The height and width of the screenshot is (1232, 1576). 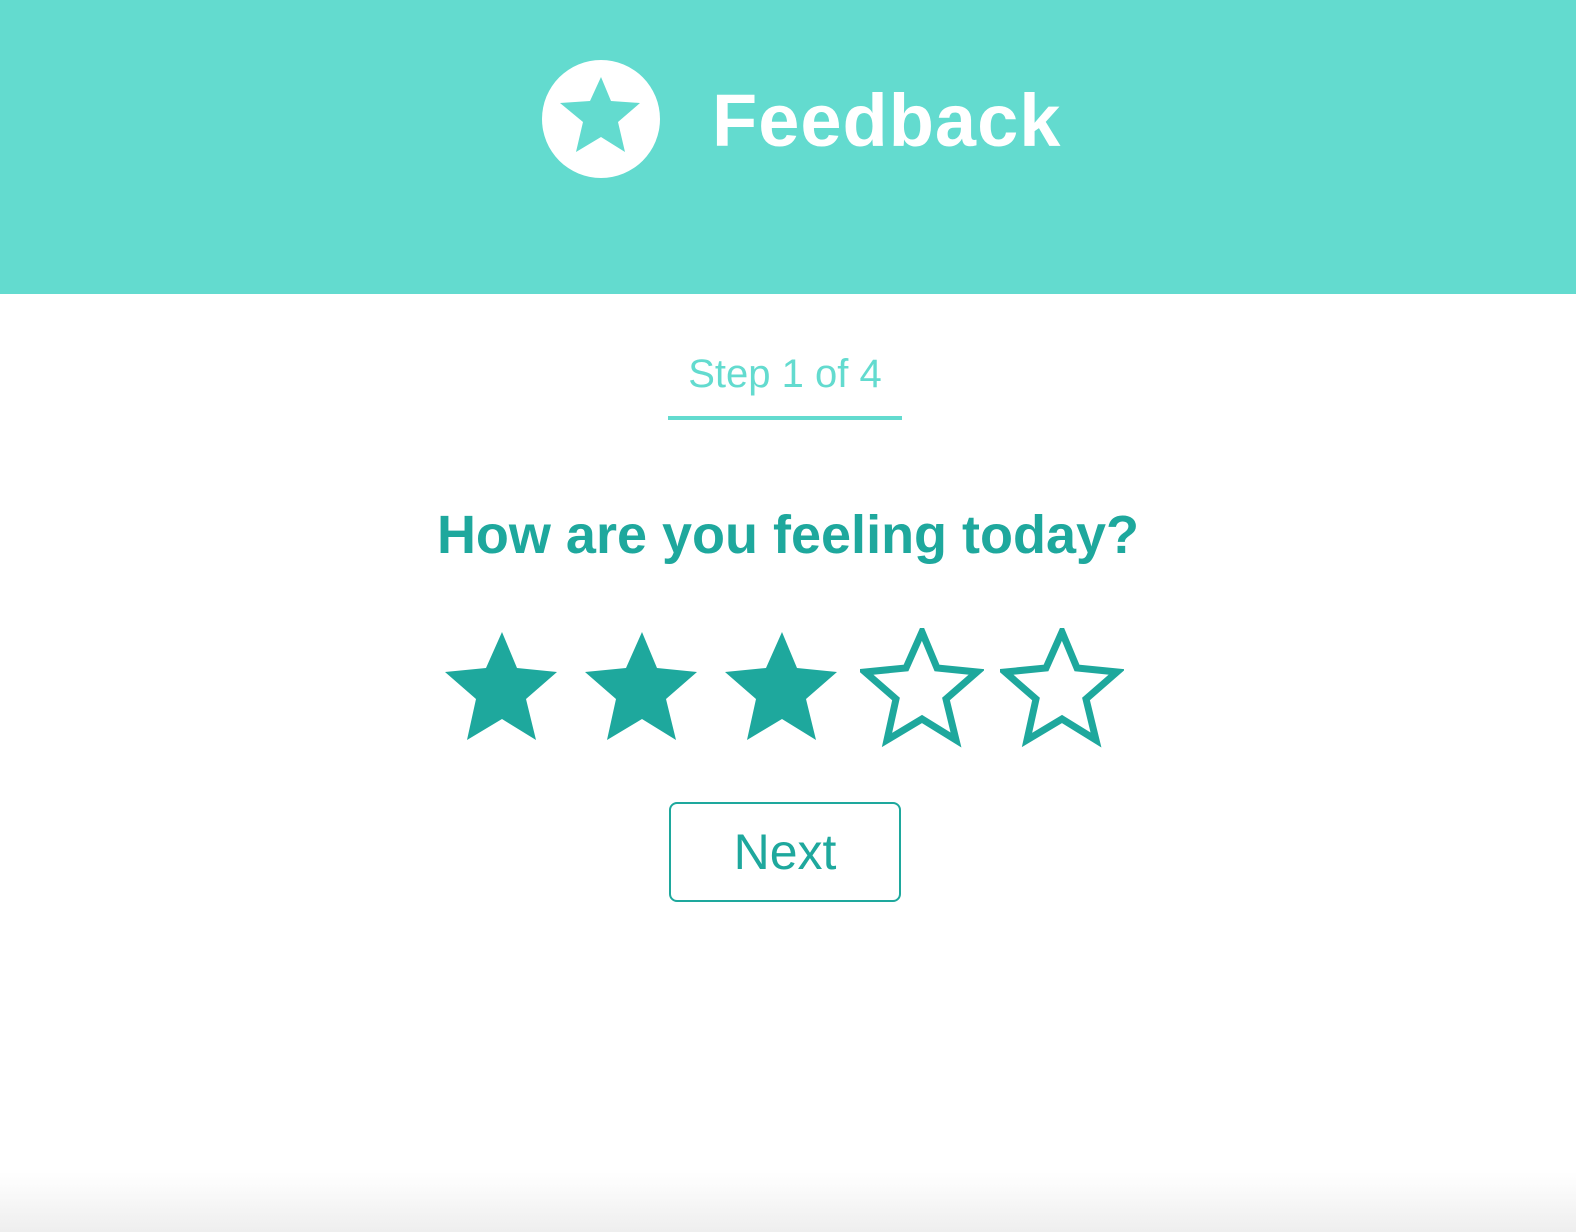 I want to click on star-rating, so click(x=790, y=688).